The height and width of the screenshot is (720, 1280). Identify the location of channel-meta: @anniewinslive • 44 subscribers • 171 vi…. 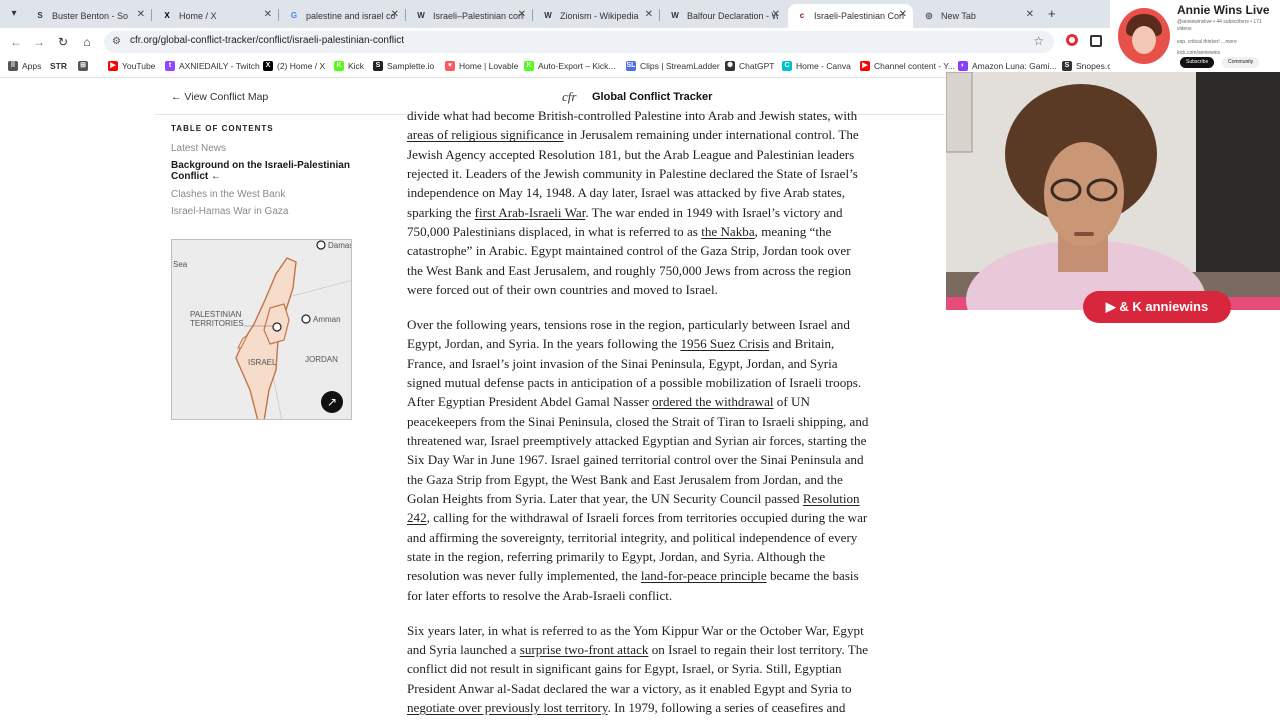
(1227, 38).